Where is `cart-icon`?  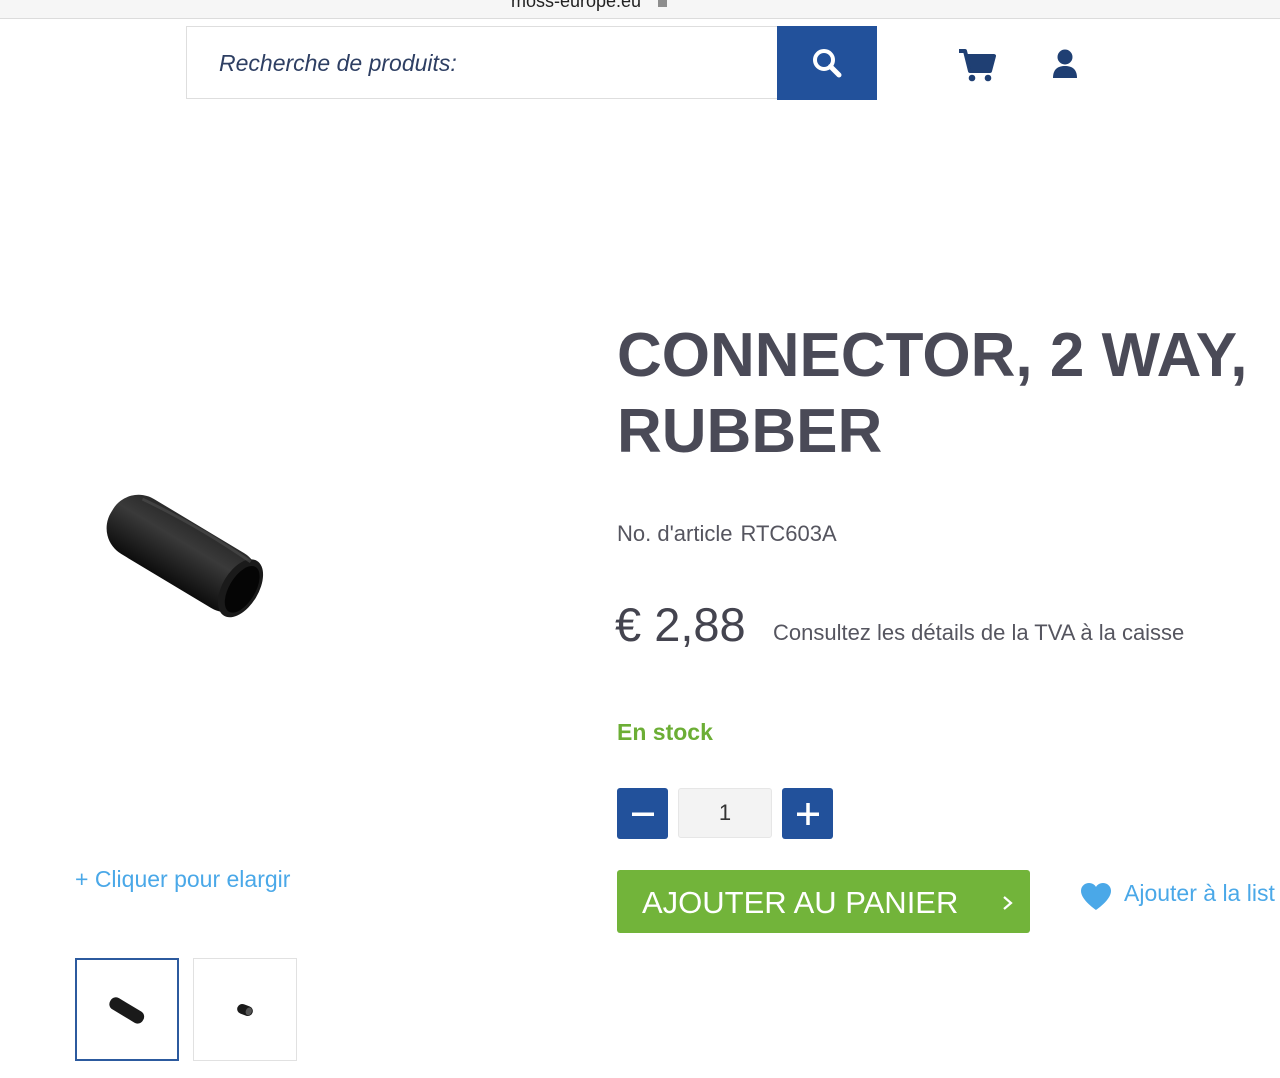
cart-icon is located at coordinates (977, 65).